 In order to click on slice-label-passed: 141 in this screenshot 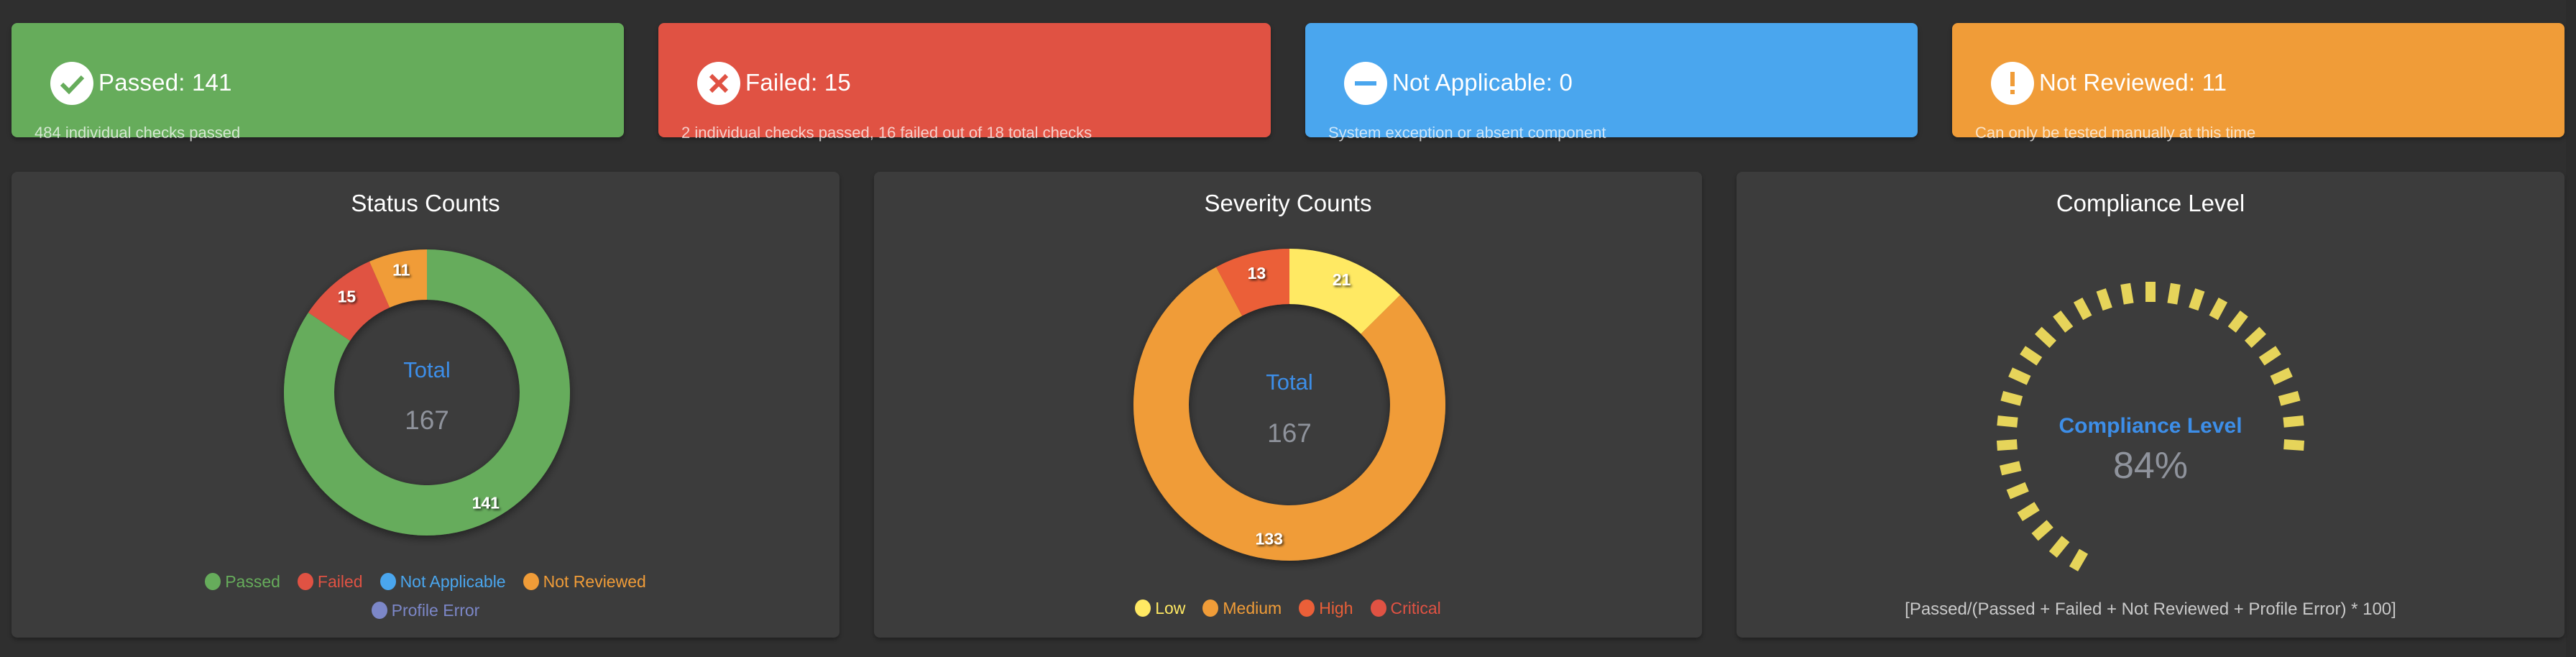, I will do `click(486, 503)`.